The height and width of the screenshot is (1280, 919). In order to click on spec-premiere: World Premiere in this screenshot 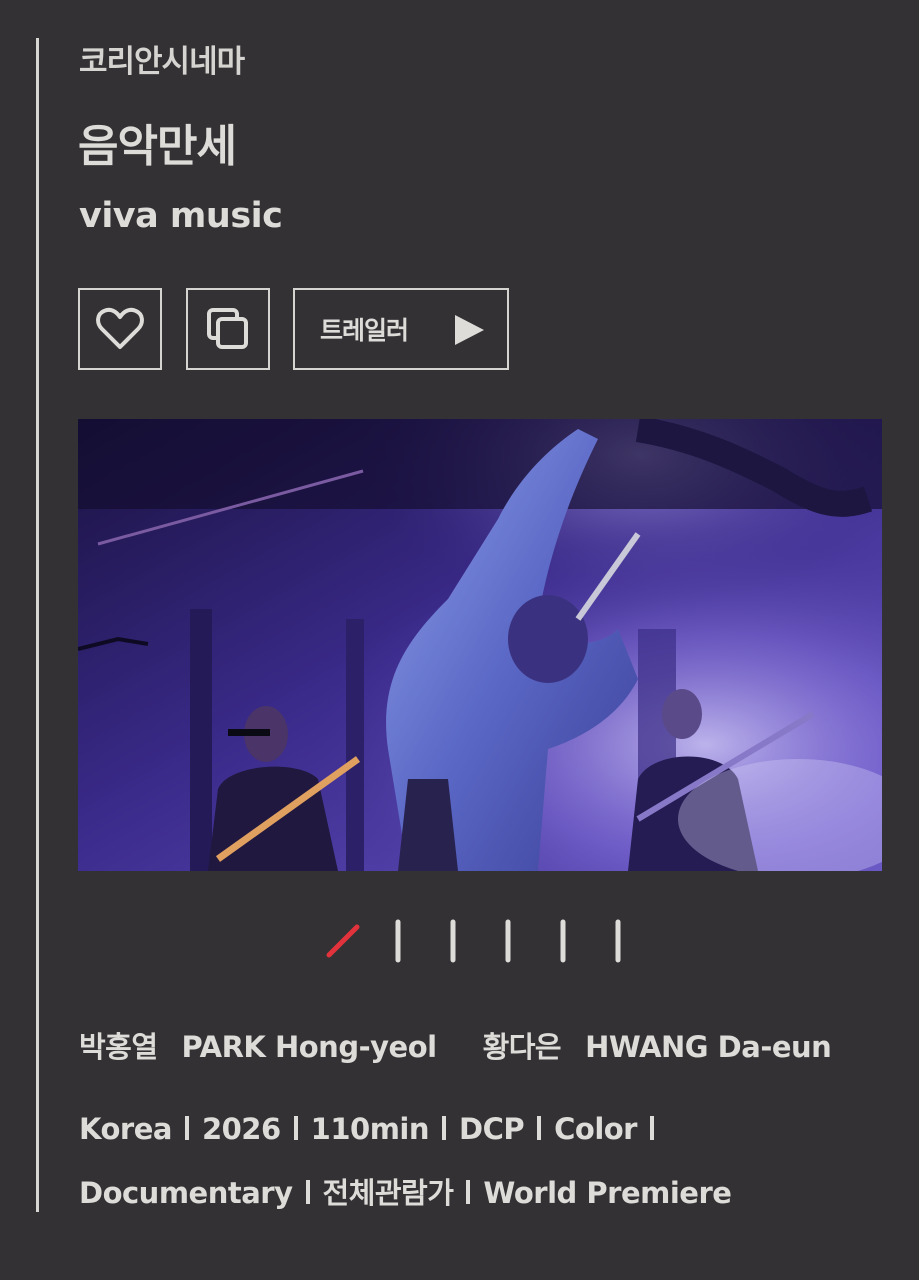, I will do `click(607, 1193)`.